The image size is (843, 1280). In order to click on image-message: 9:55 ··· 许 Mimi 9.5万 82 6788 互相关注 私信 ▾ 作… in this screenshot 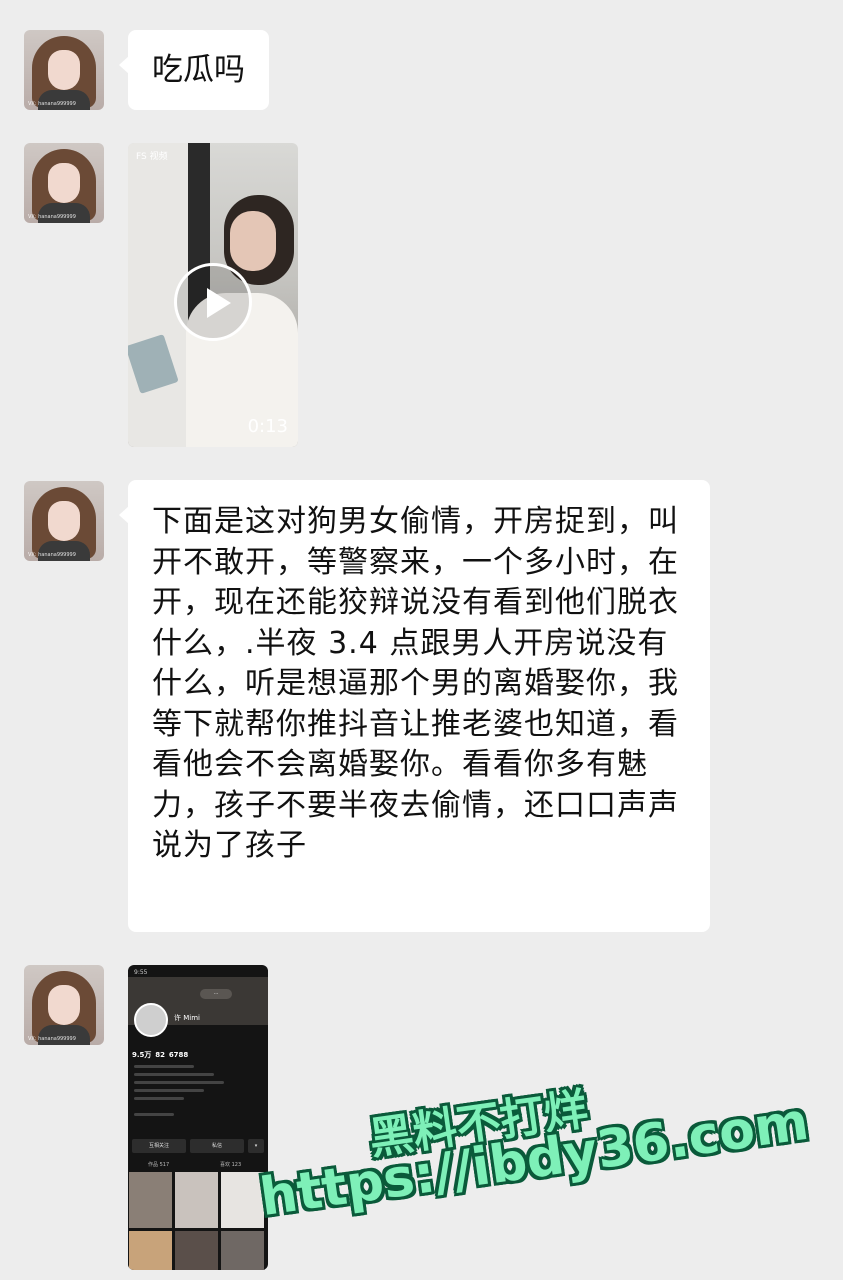, I will do `click(198, 1117)`.